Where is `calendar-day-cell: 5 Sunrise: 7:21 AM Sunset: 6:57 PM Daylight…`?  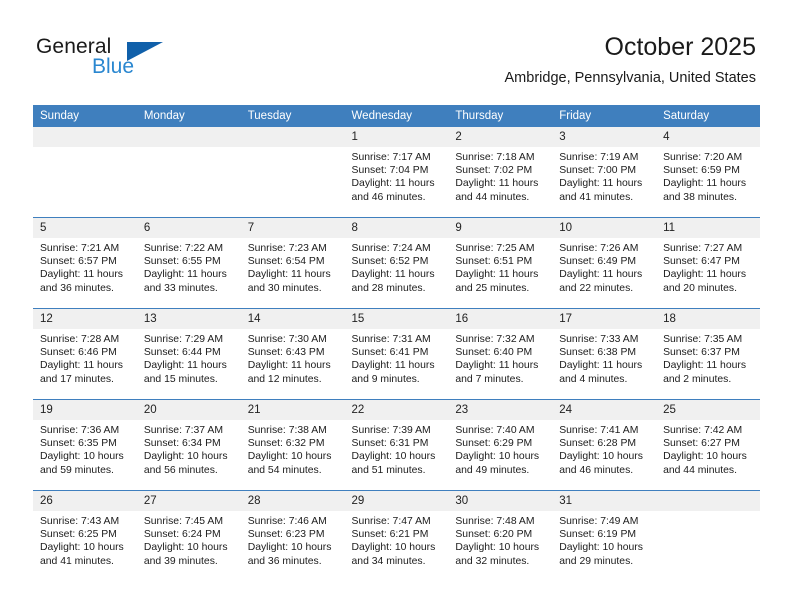
calendar-day-cell: 5 Sunrise: 7:21 AM Sunset: 6:57 PM Daylight… is located at coordinates (85, 263).